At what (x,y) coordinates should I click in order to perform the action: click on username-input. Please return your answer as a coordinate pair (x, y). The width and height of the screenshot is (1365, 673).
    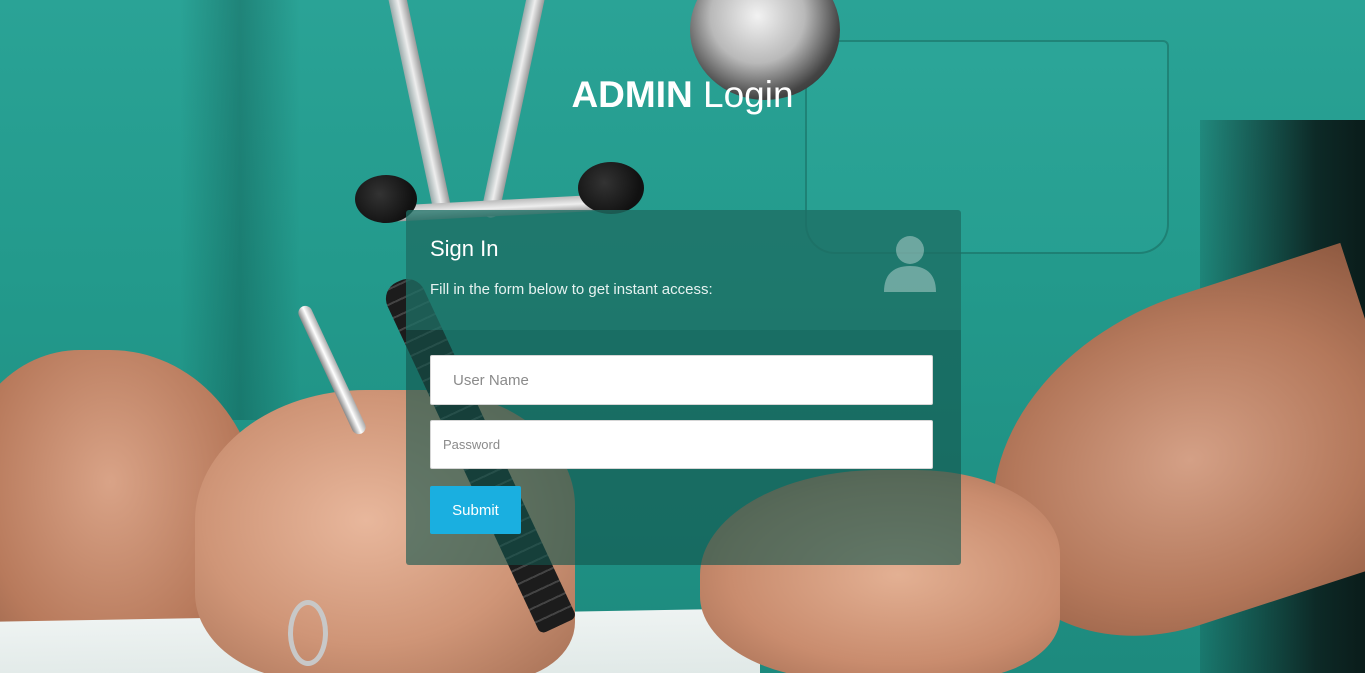
    Looking at the image, I should click on (681, 380).